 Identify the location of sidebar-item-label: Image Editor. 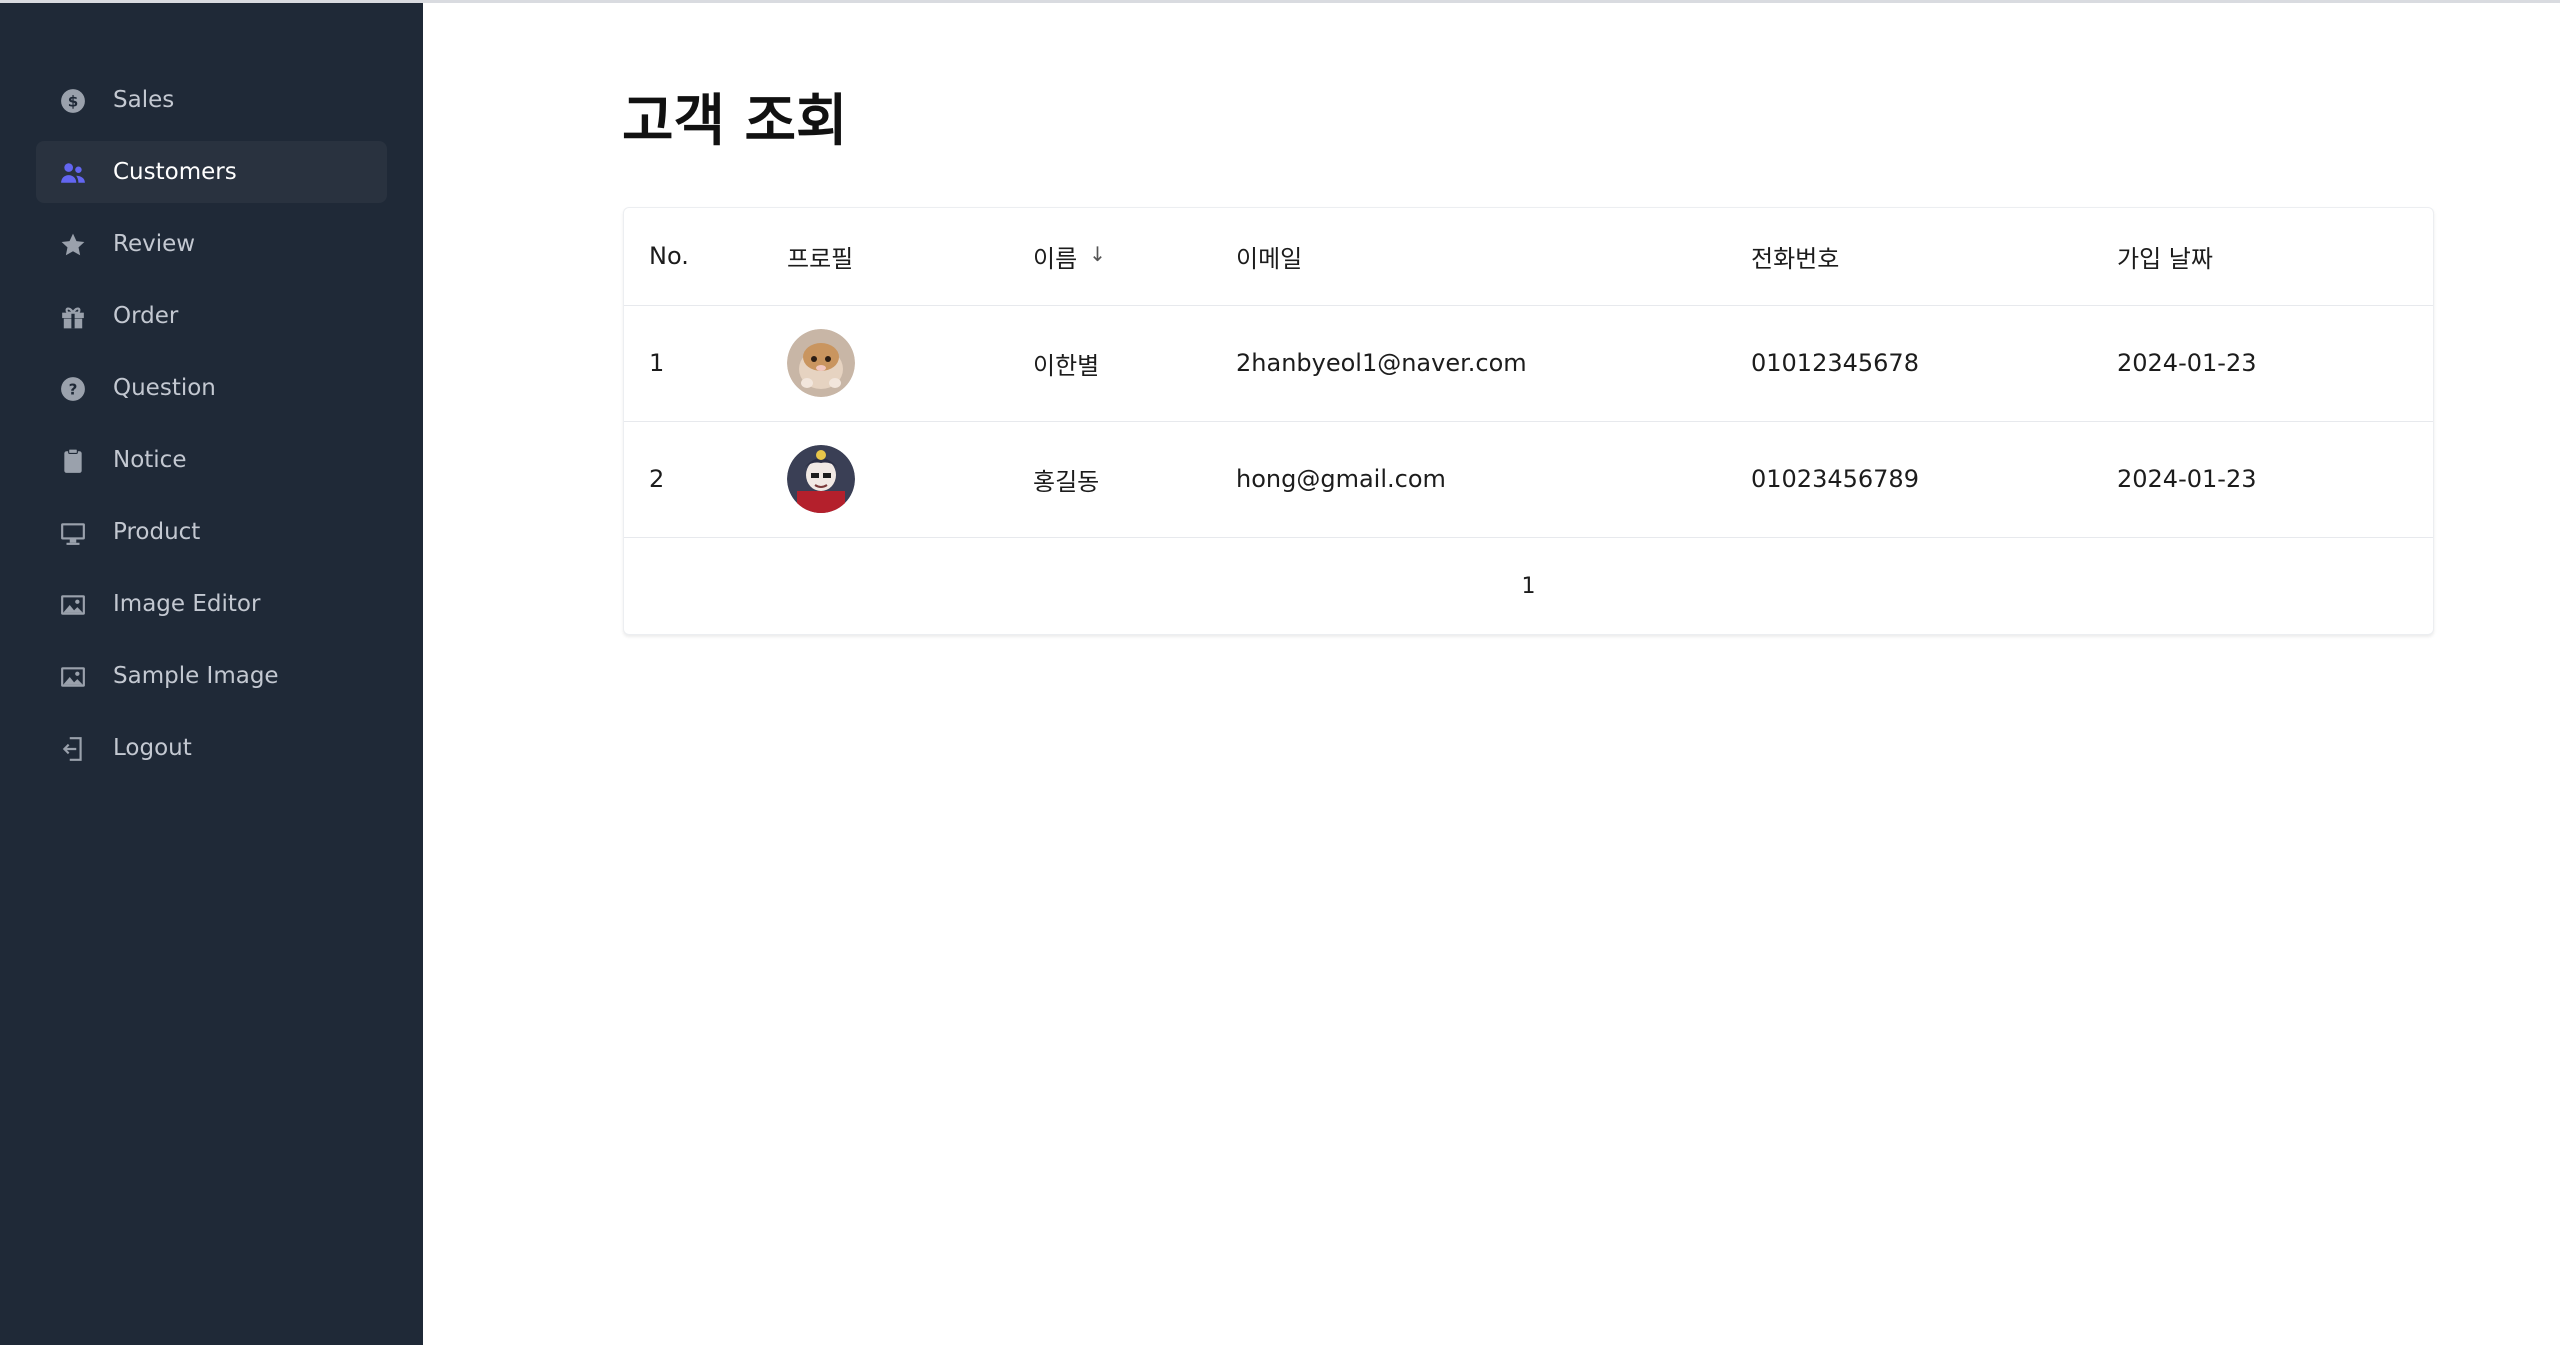
(187, 604).